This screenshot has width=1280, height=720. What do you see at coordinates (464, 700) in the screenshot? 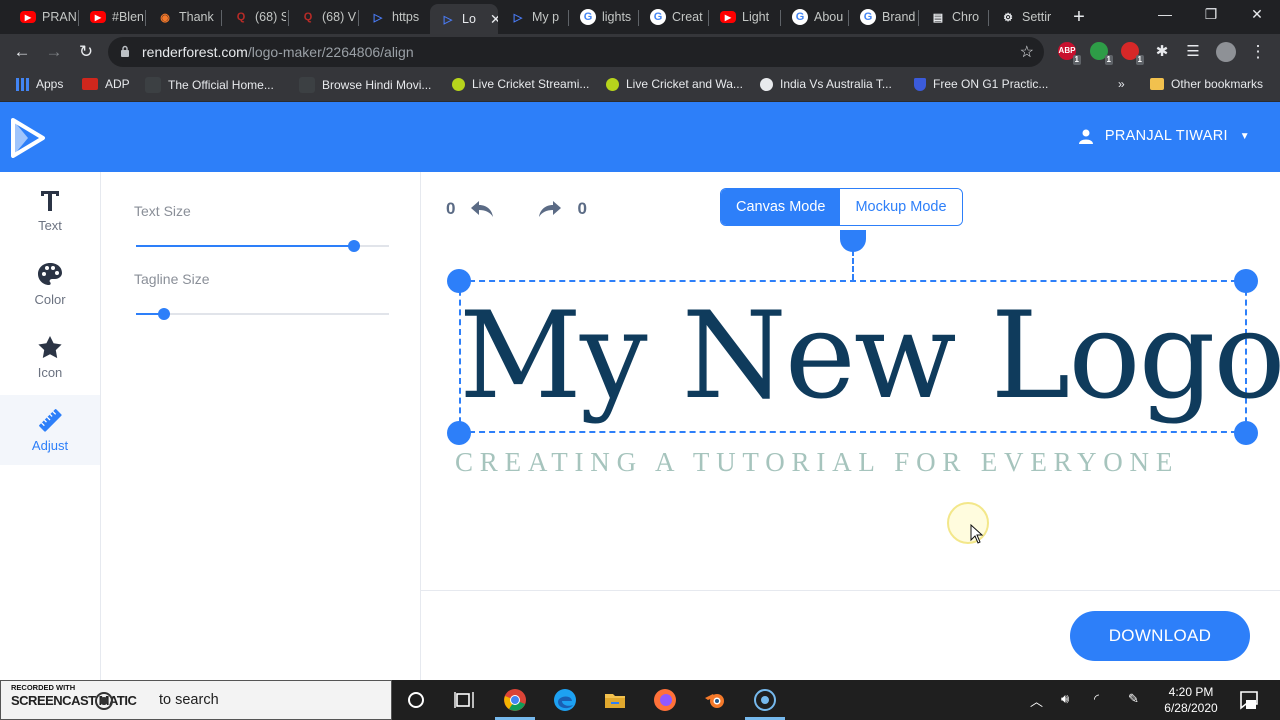
I see `task-view-icon` at bounding box center [464, 700].